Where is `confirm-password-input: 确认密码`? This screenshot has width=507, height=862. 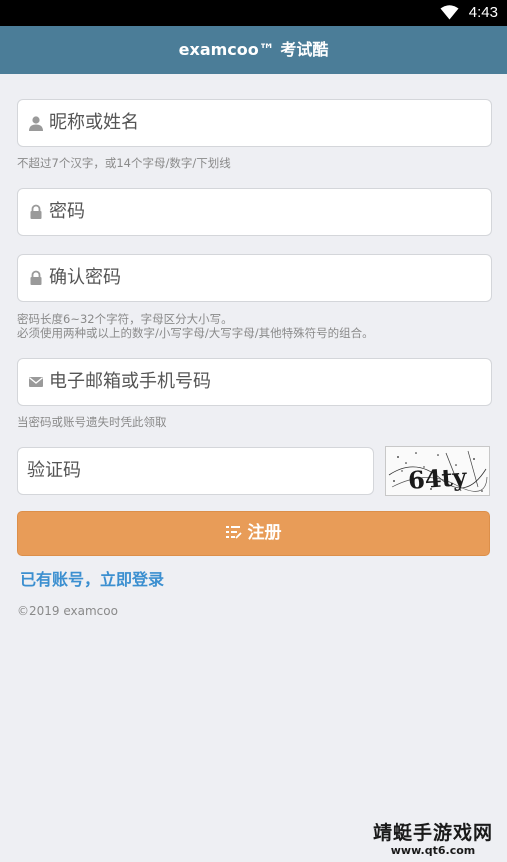 confirm-password-input: 确认密码 is located at coordinates (254, 278).